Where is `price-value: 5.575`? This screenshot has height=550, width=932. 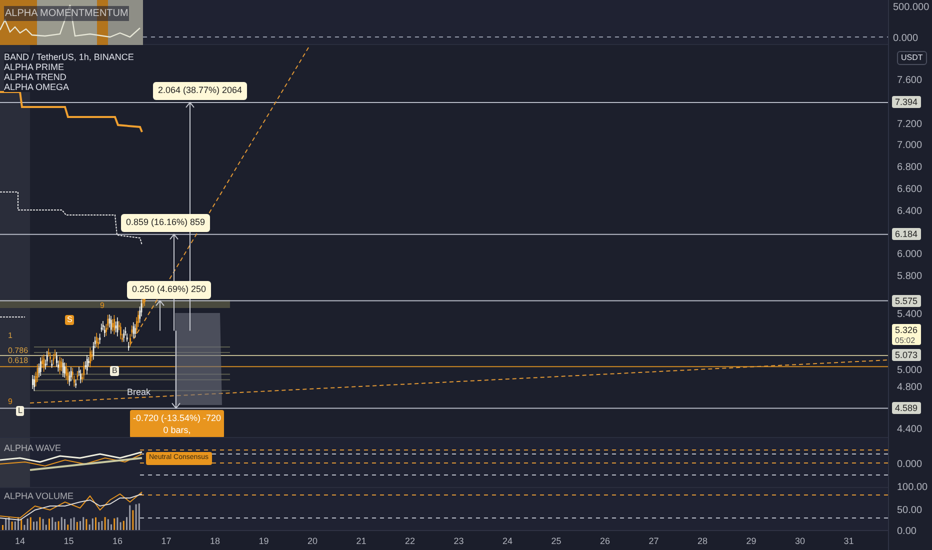
price-value: 5.575 is located at coordinates (906, 300).